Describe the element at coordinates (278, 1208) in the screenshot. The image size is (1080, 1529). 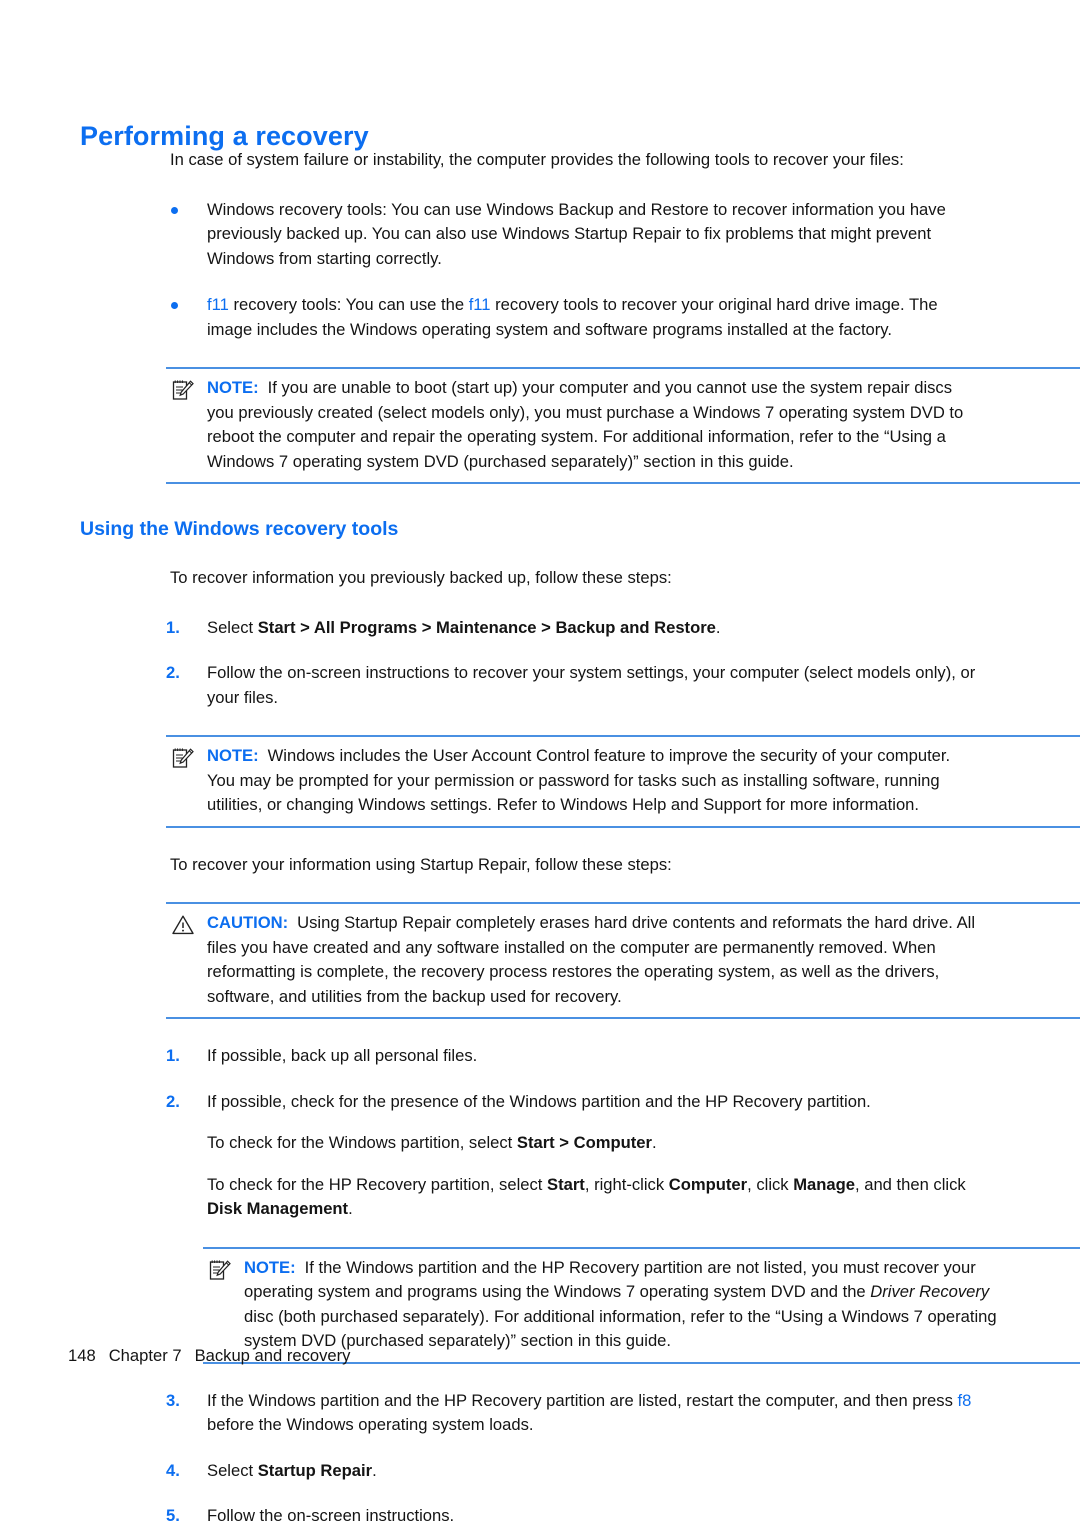
I see `check-hp-bold-disk-management: Disk Management` at that location.